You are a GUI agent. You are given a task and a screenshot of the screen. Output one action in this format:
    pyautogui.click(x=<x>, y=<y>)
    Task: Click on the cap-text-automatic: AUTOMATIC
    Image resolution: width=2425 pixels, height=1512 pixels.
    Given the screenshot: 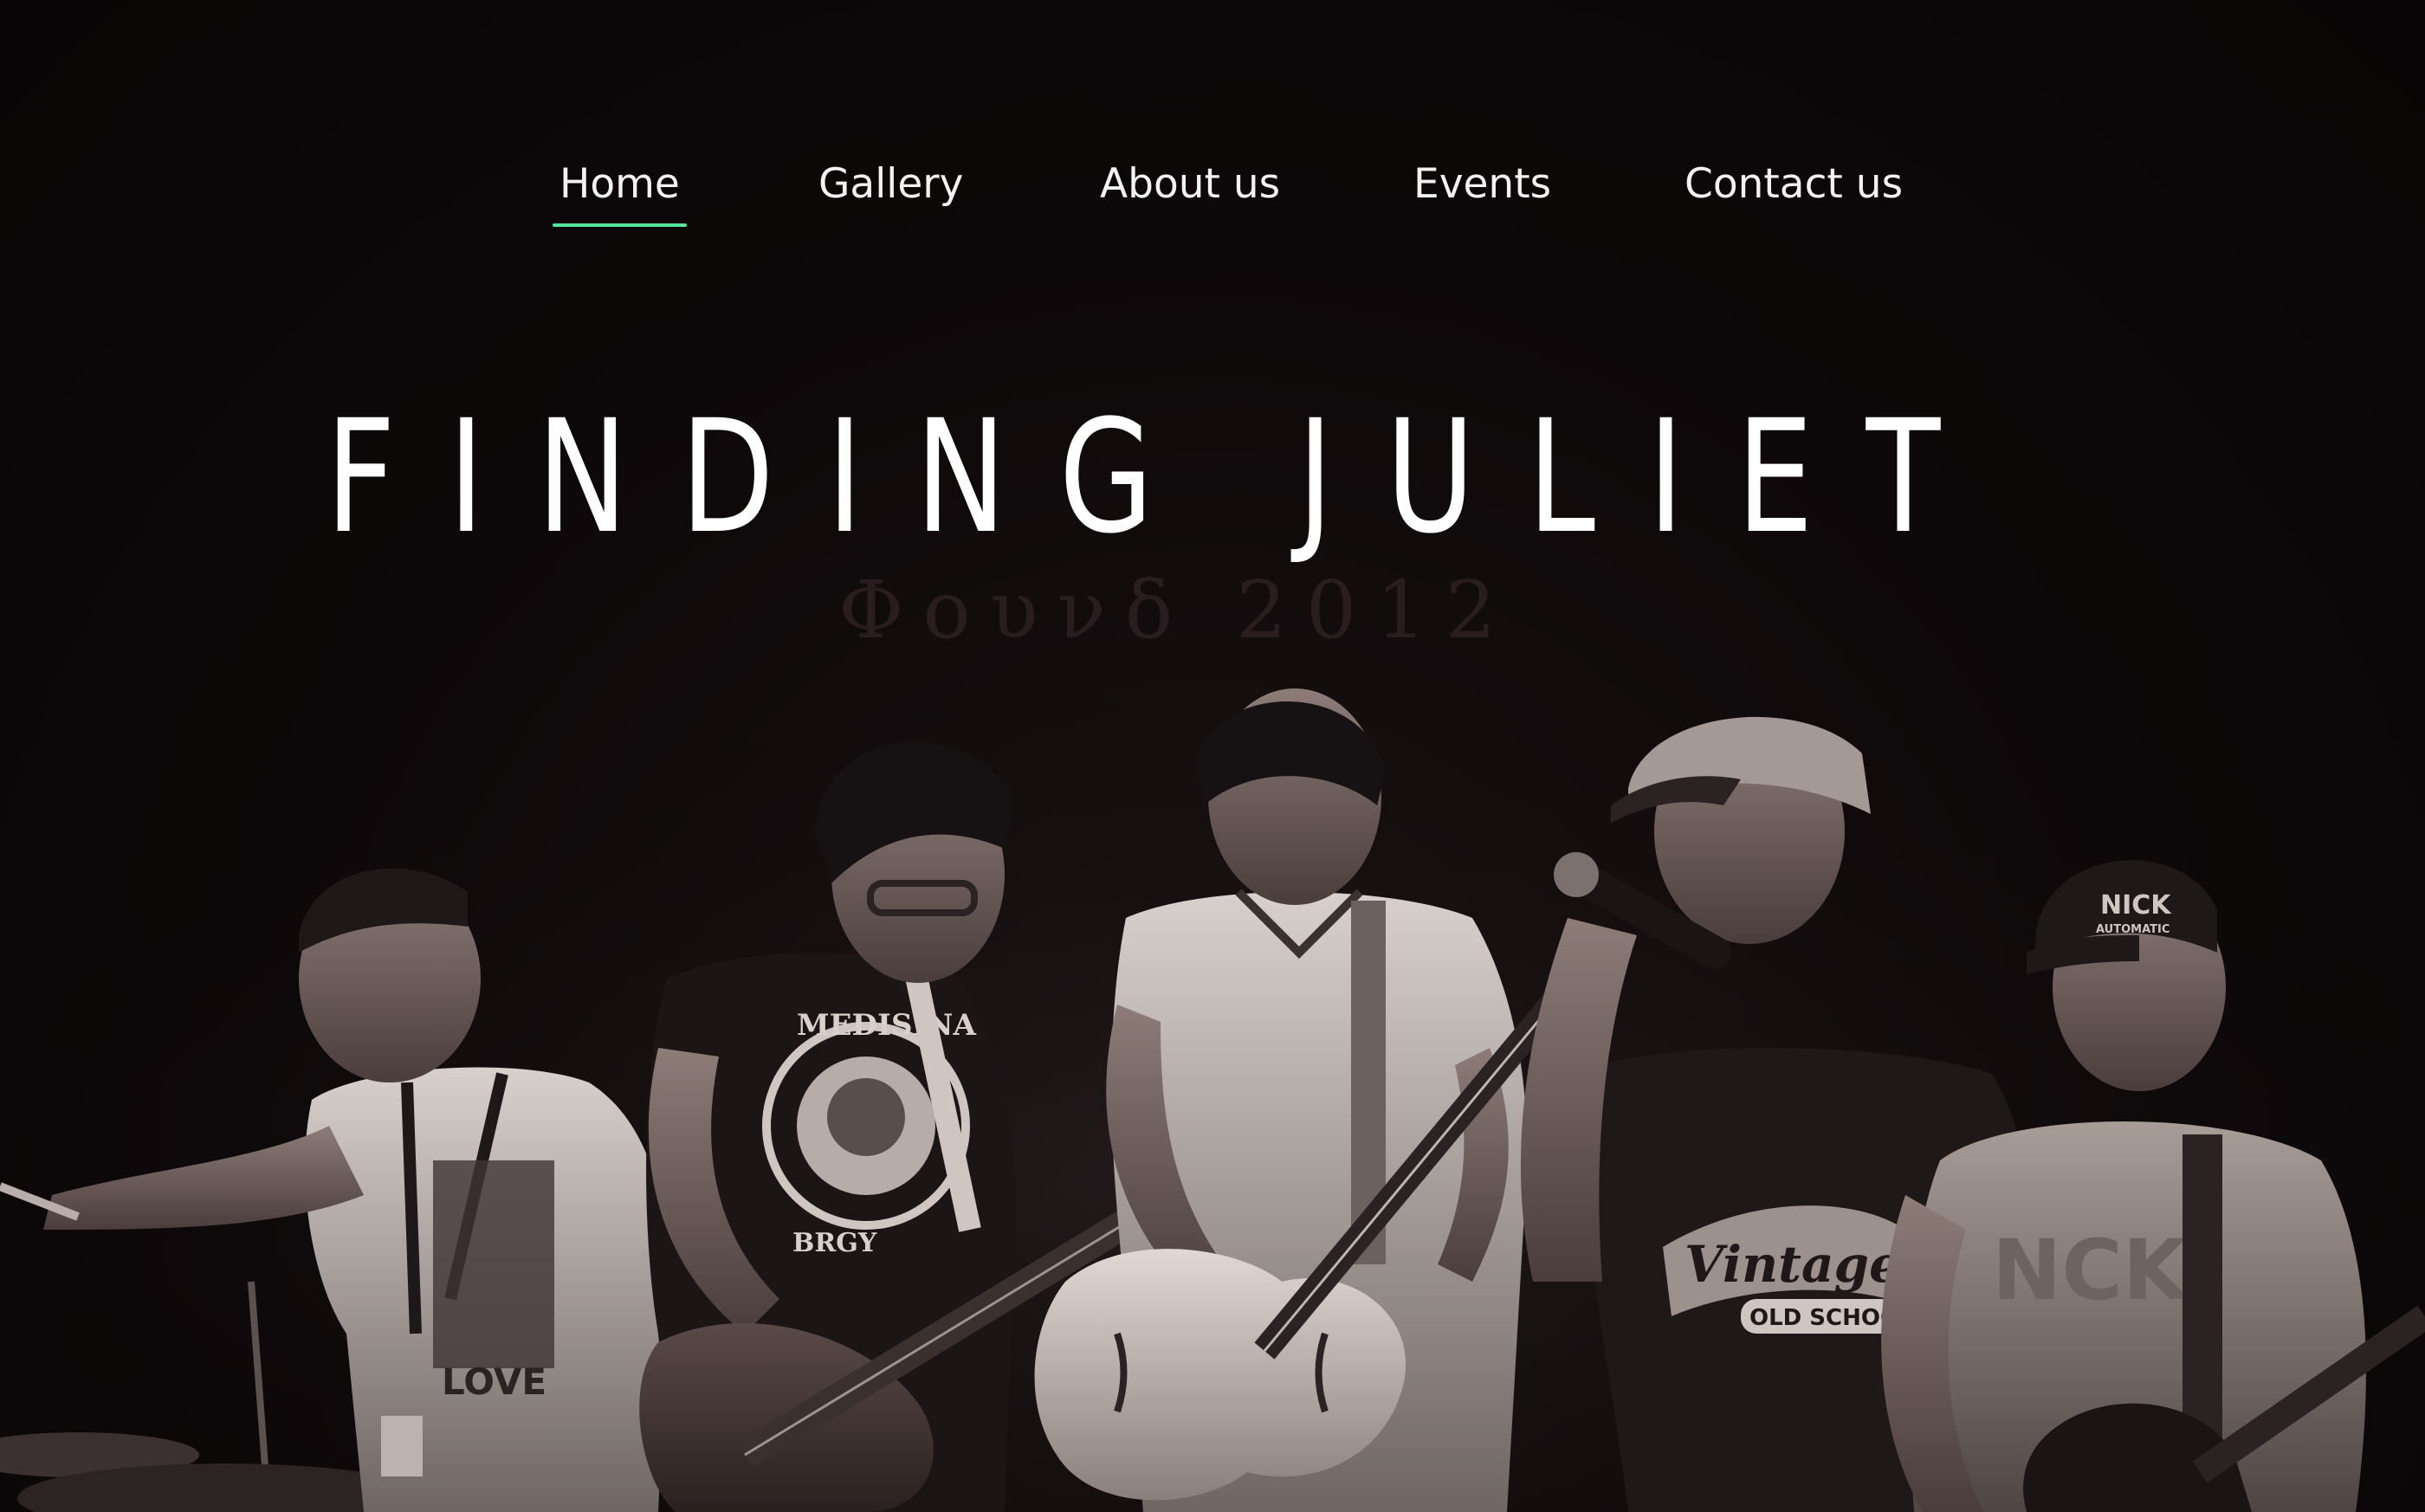 What is the action you would take?
    pyautogui.click(x=2133, y=929)
    